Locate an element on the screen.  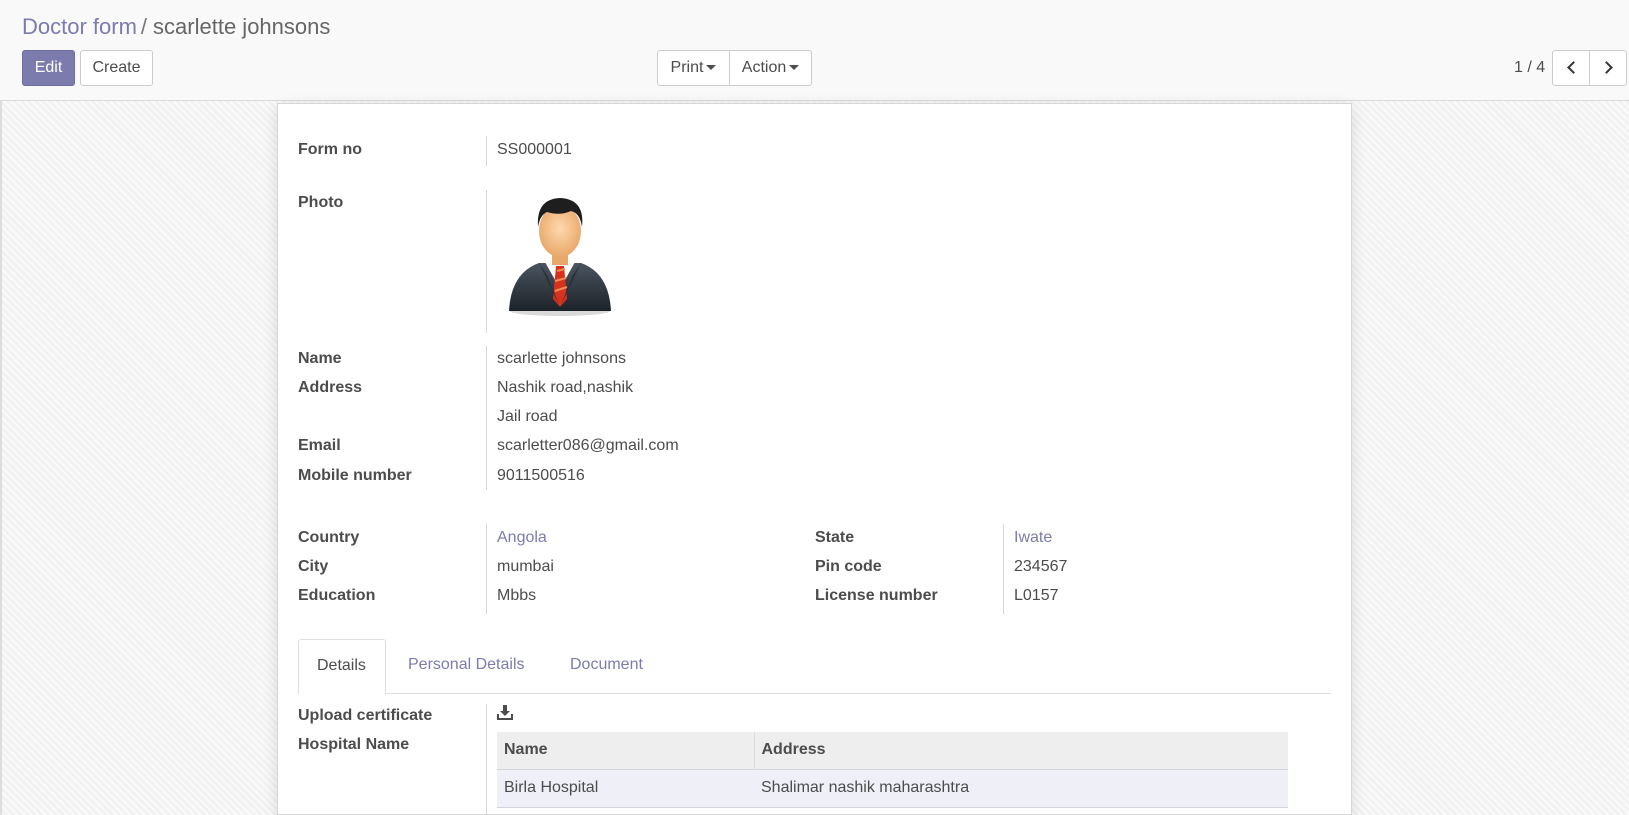
education-label: Education is located at coordinates (337, 595).